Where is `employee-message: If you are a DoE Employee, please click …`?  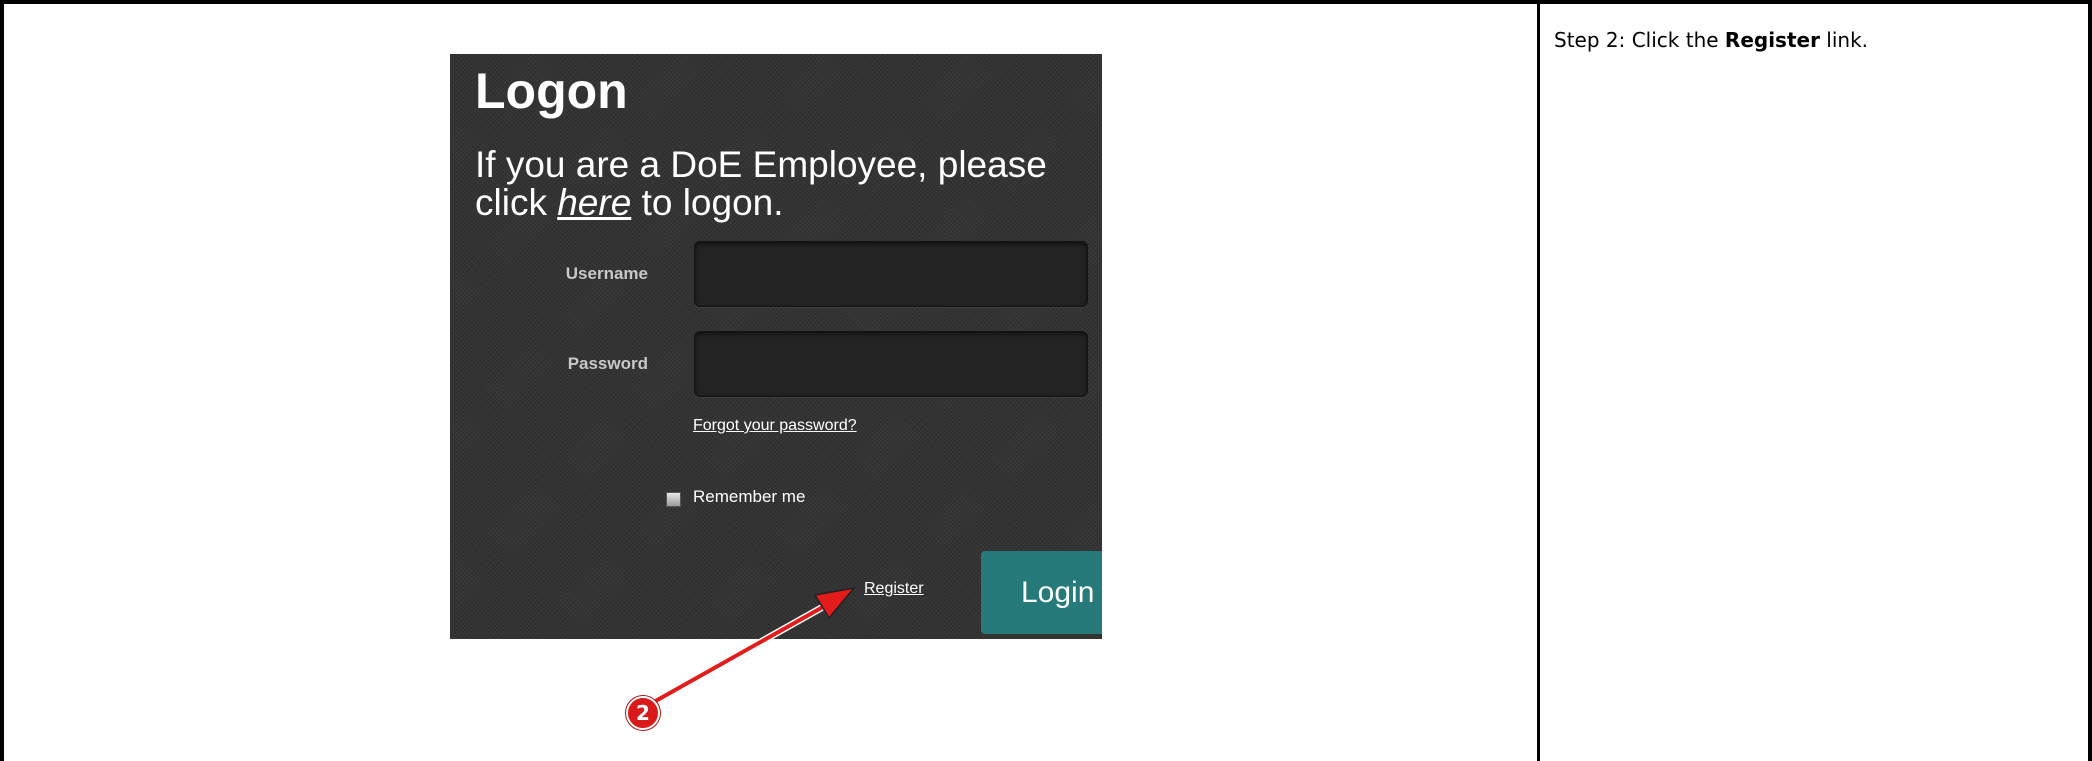
employee-message: If you are a DoE Employee, please click … is located at coordinates (785, 184).